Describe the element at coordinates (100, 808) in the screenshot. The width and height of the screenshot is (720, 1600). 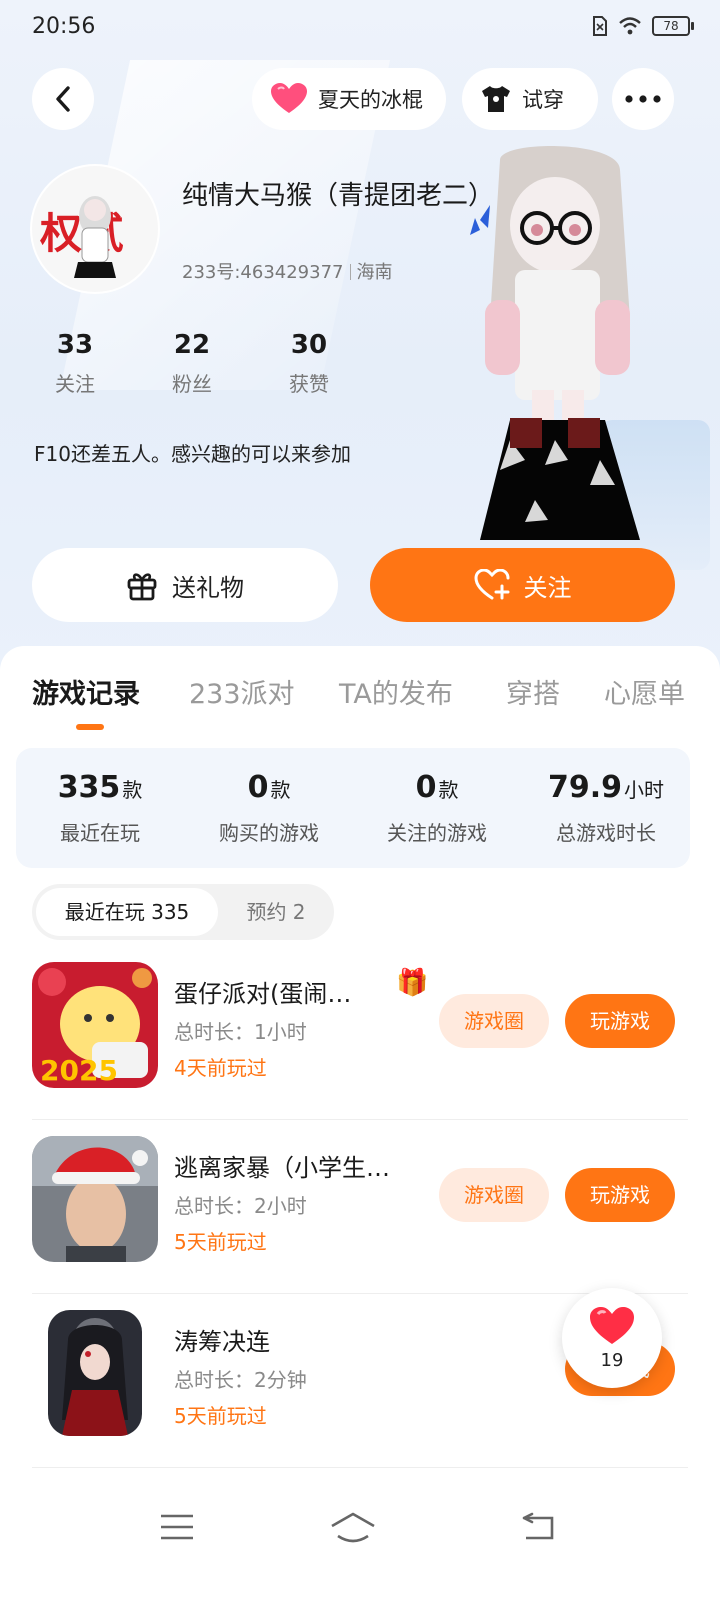
I see `summary-recent: 335 款 最近在玩` at that location.